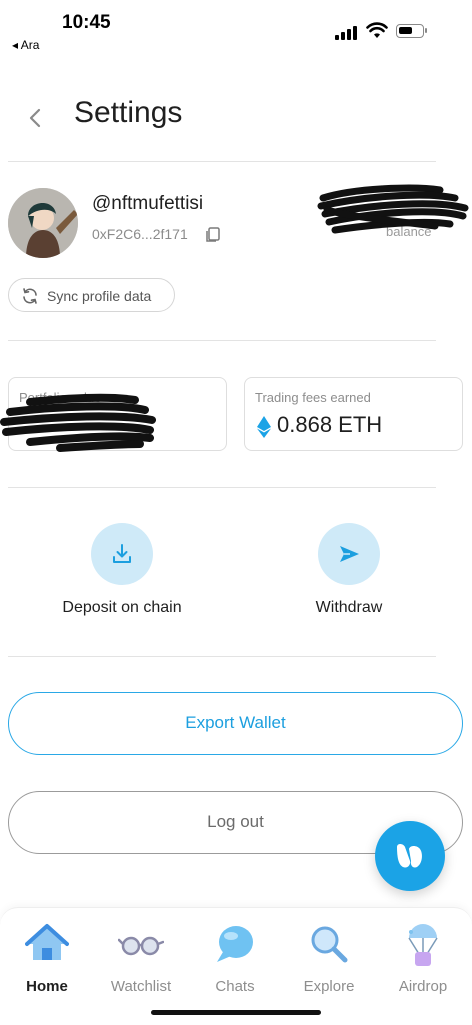 Image resolution: width=472 pixels, height=1025 pixels. Describe the element at coordinates (213, 234) in the screenshot. I see `copy-icon` at that location.